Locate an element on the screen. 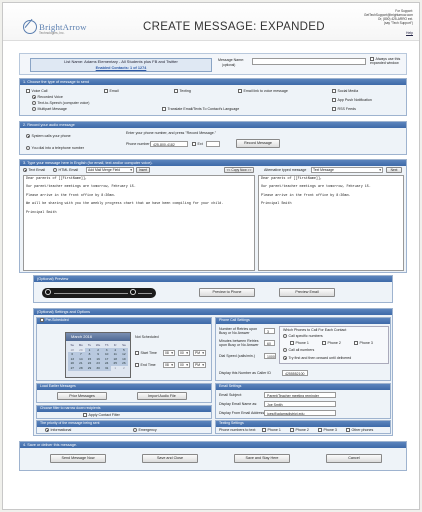 Image resolution: width=422 pixels, height=512 pixels. text-email-option: Text Email is located at coordinates (34, 170).